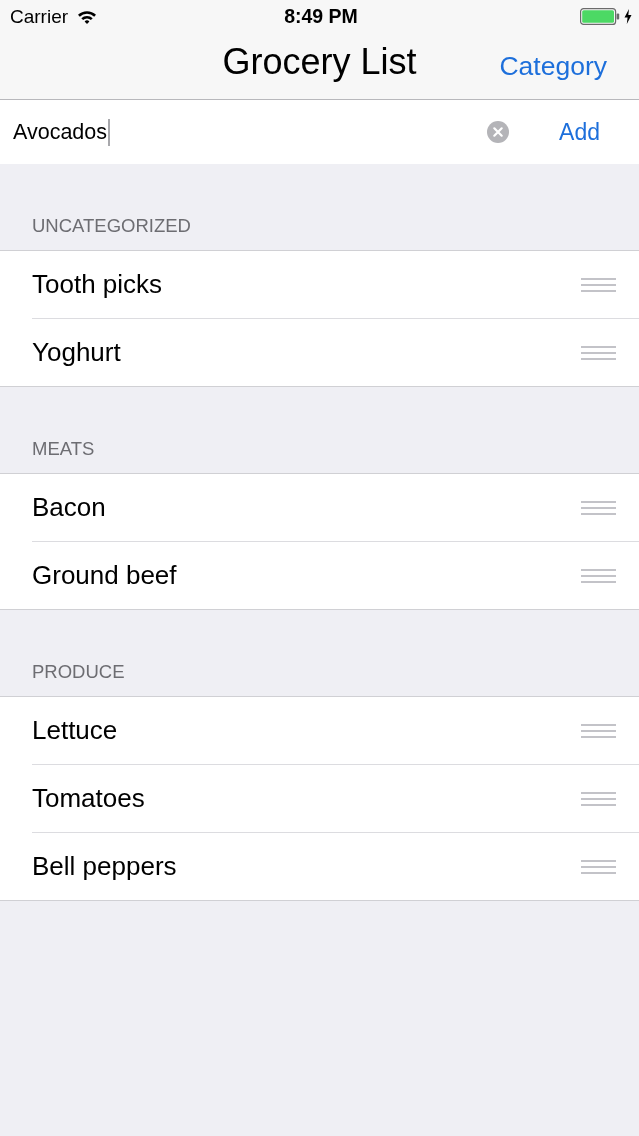 This screenshot has height=1136, width=639. Describe the element at coordinates (39, 16) in the screenshot. I see `carrier-name: Carrier` at that location.